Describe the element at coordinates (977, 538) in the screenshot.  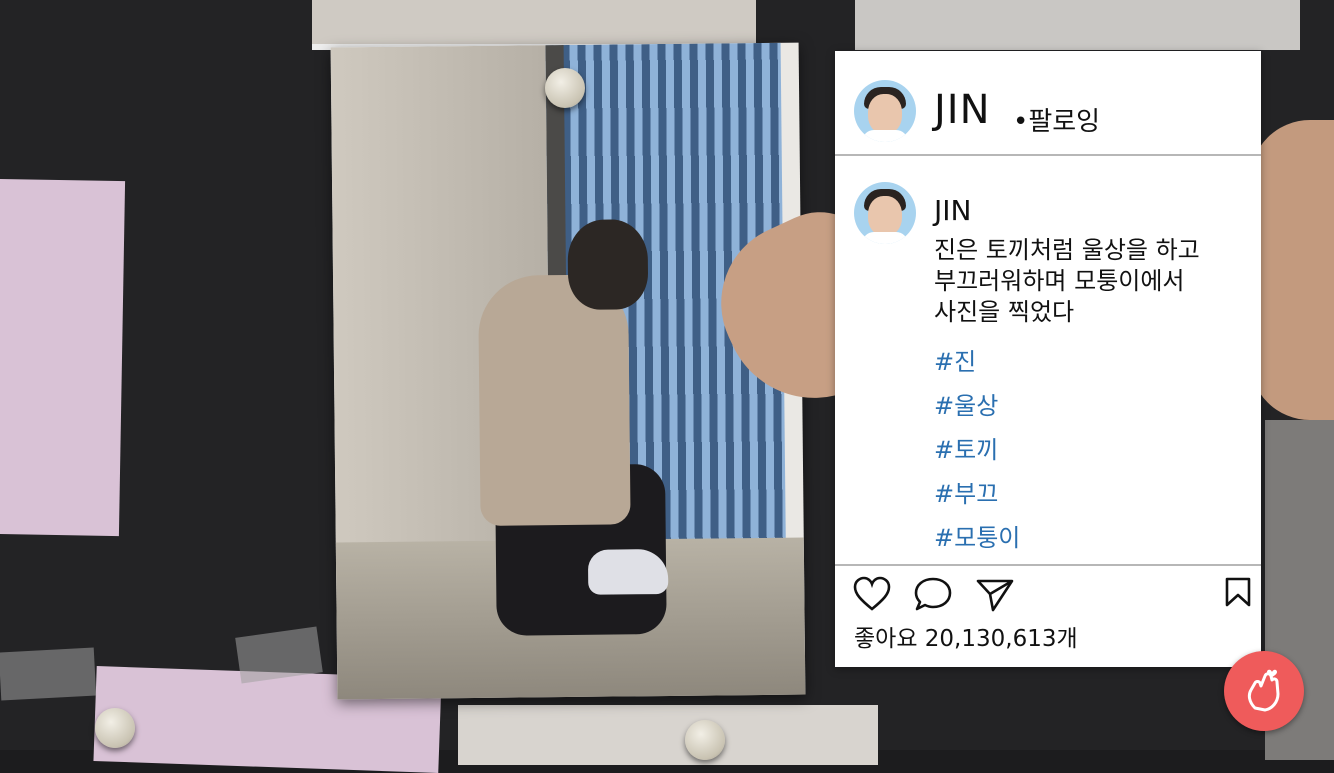
I see `hashtag-link: #모퉁이` at that location.